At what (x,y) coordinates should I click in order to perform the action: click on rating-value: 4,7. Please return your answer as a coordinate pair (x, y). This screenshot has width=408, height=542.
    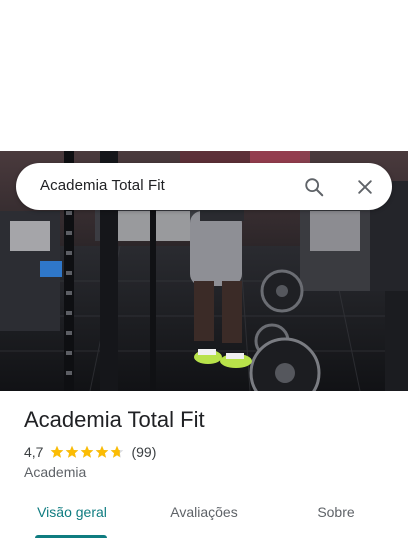
    Looking at the image, I should click on (34, 452).